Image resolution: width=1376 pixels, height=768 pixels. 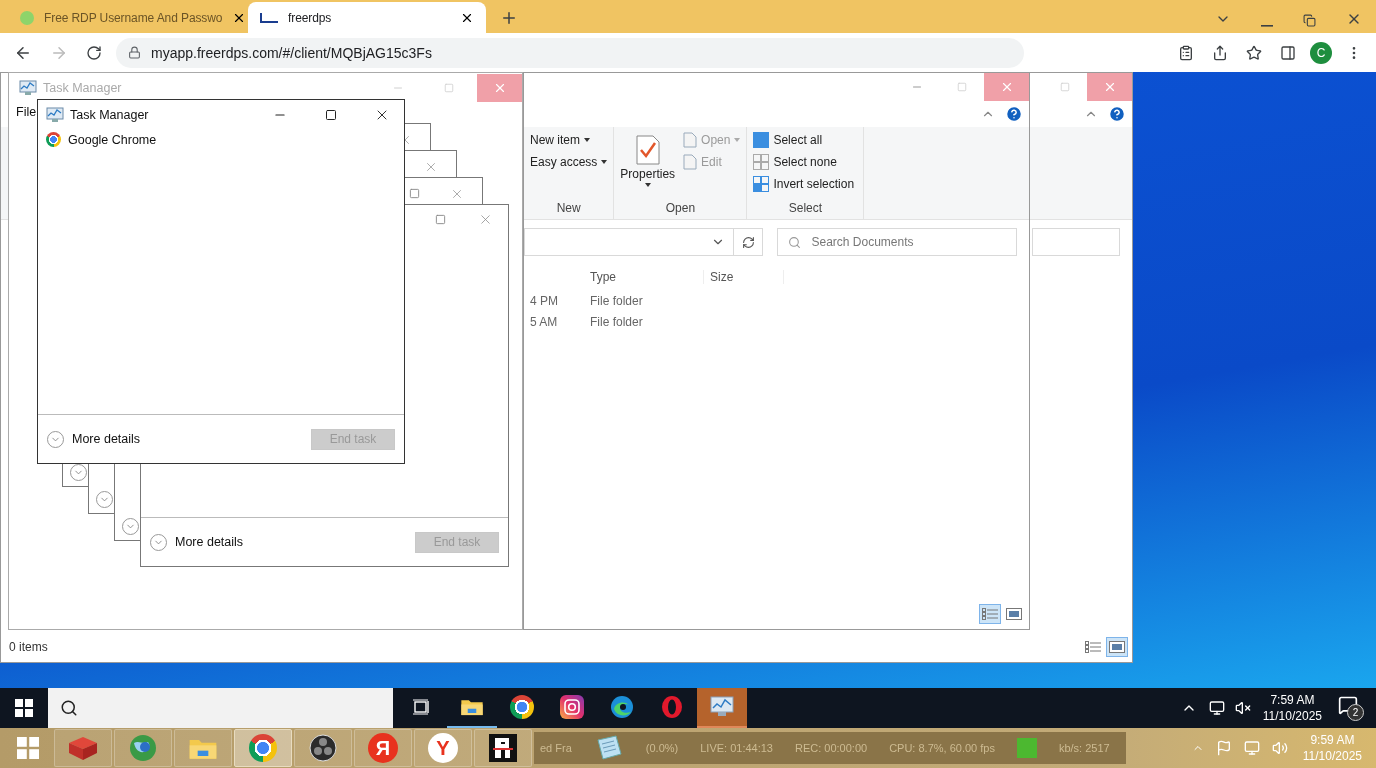 I want to click on ribbon-command: Select none, so click(x=804, y=162).